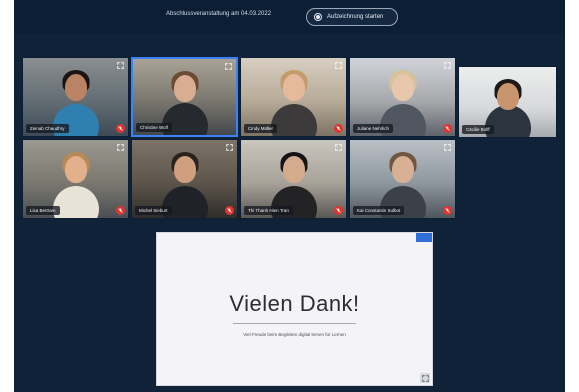 The height and width of the screenshot is (392, 579). Describe the element at coordinates (75, 179) in the screenshot. I see `participant-tile: Lisa Bertram` at that location.